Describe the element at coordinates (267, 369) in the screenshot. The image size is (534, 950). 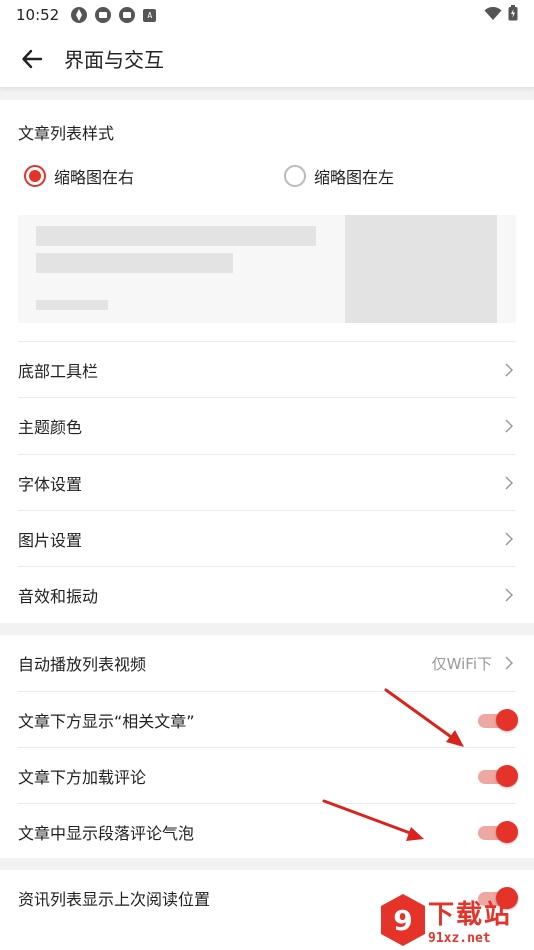
I see `settings-item-bottom-toolbar: 底部工具栏` at that location.